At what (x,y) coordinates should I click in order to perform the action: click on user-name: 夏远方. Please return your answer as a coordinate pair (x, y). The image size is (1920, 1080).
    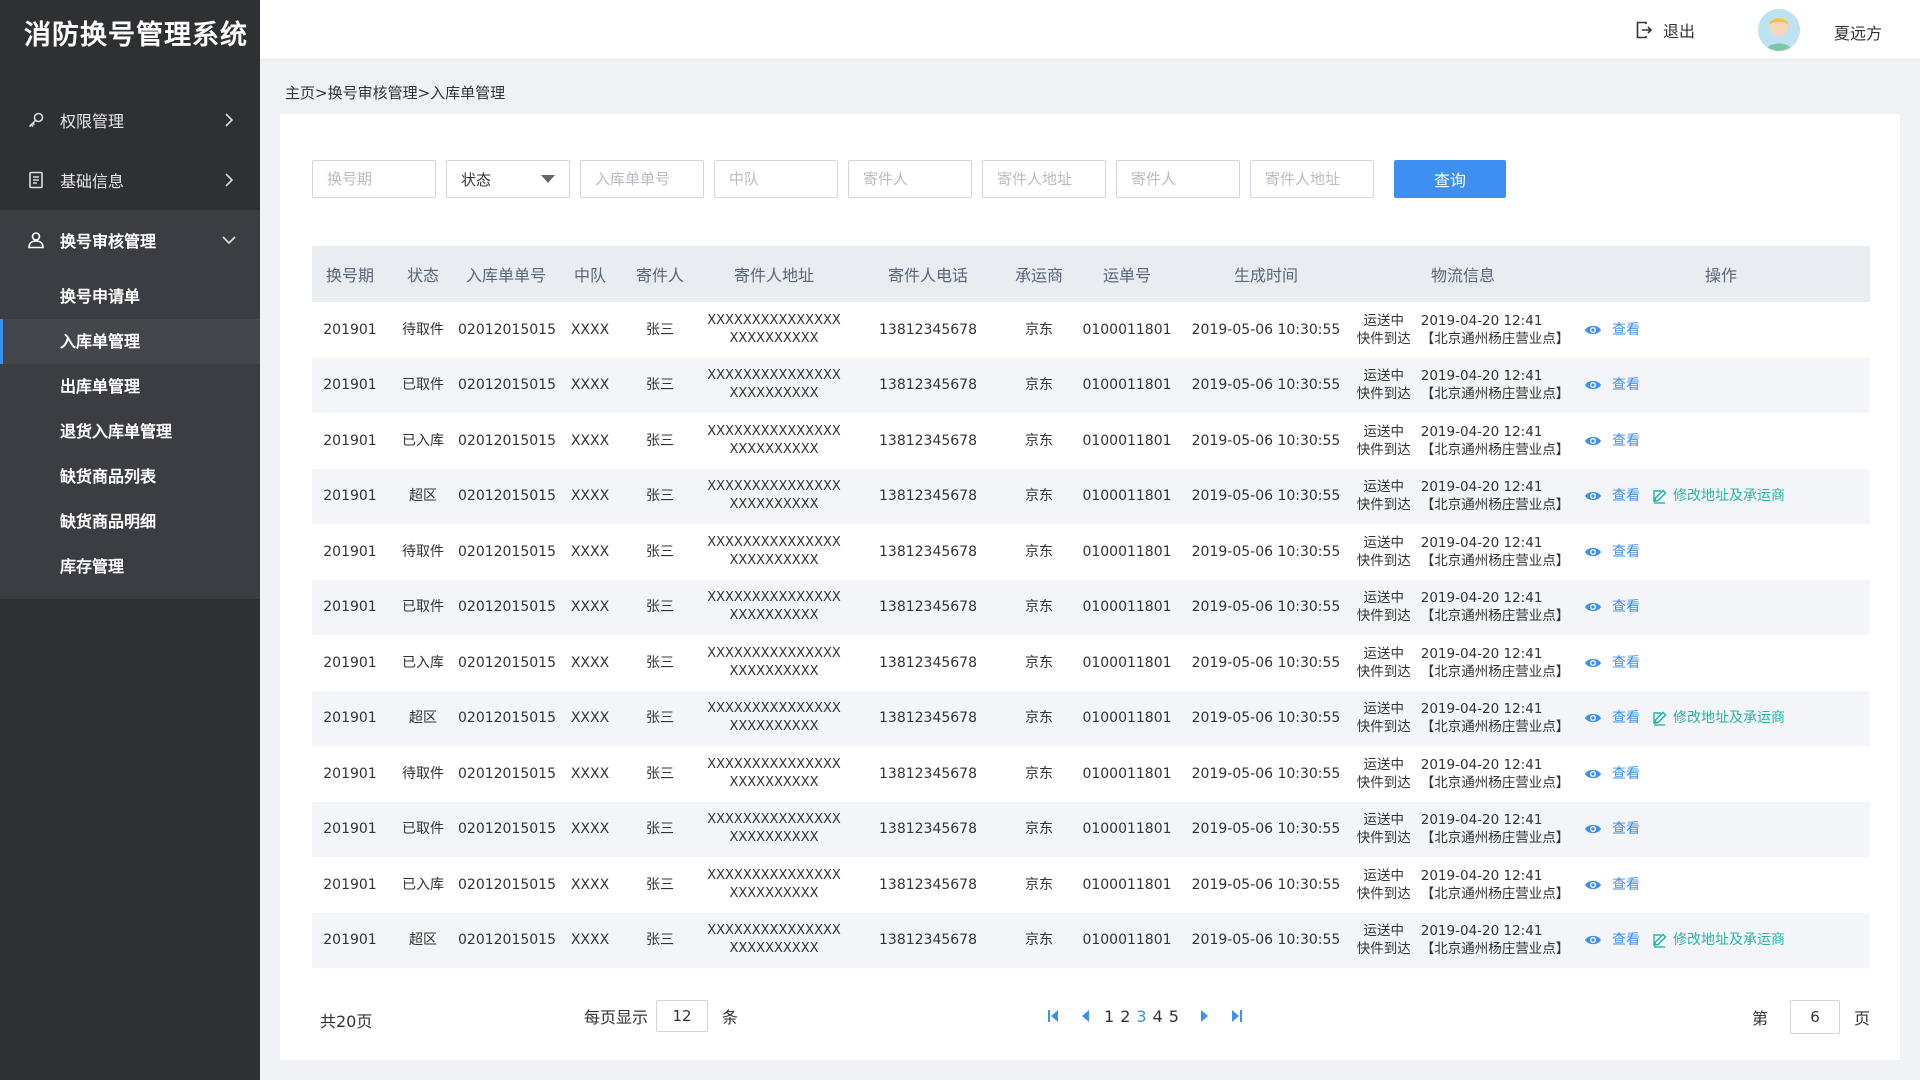
    Looking at the image, I should click on (1858, 32).